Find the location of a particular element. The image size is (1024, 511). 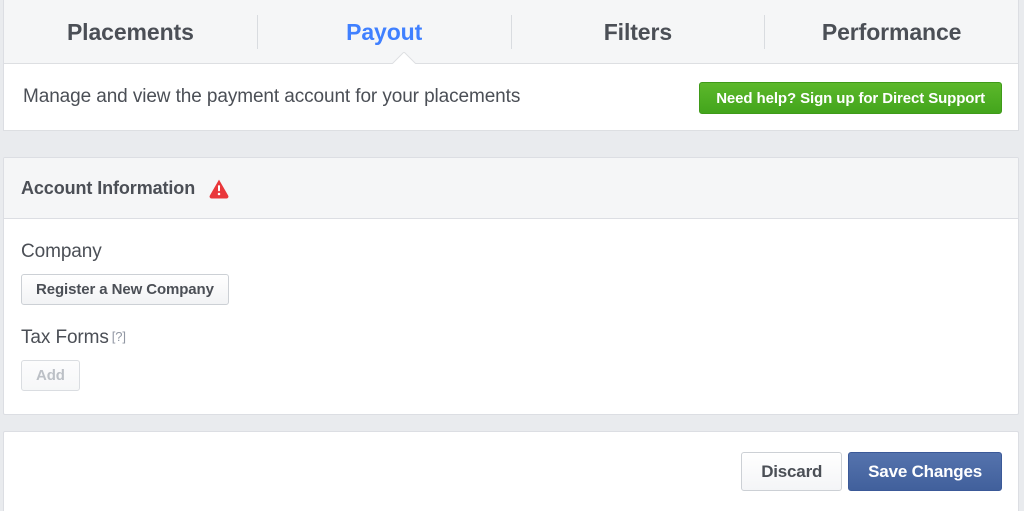

tab-placements: Placements is located at coordinates (130, 32).